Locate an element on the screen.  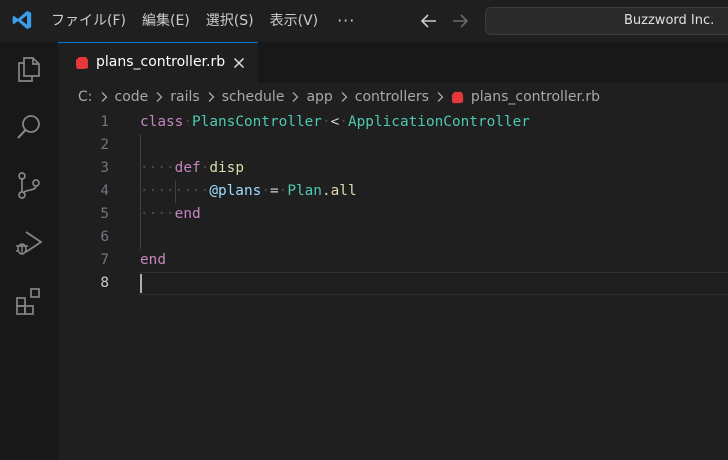
command-center-search: Buzzword Inc. is located at coordinates (606, 21).